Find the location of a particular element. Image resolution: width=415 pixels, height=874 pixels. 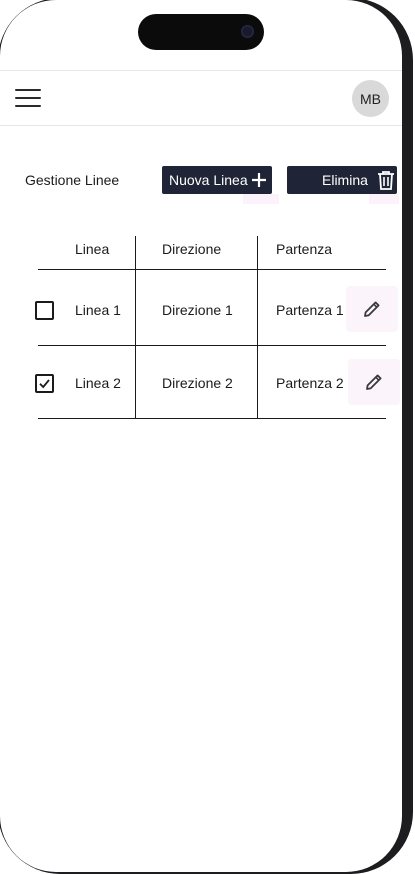

new-line-button: Nuova Linea is located at coordinates (217, 180).